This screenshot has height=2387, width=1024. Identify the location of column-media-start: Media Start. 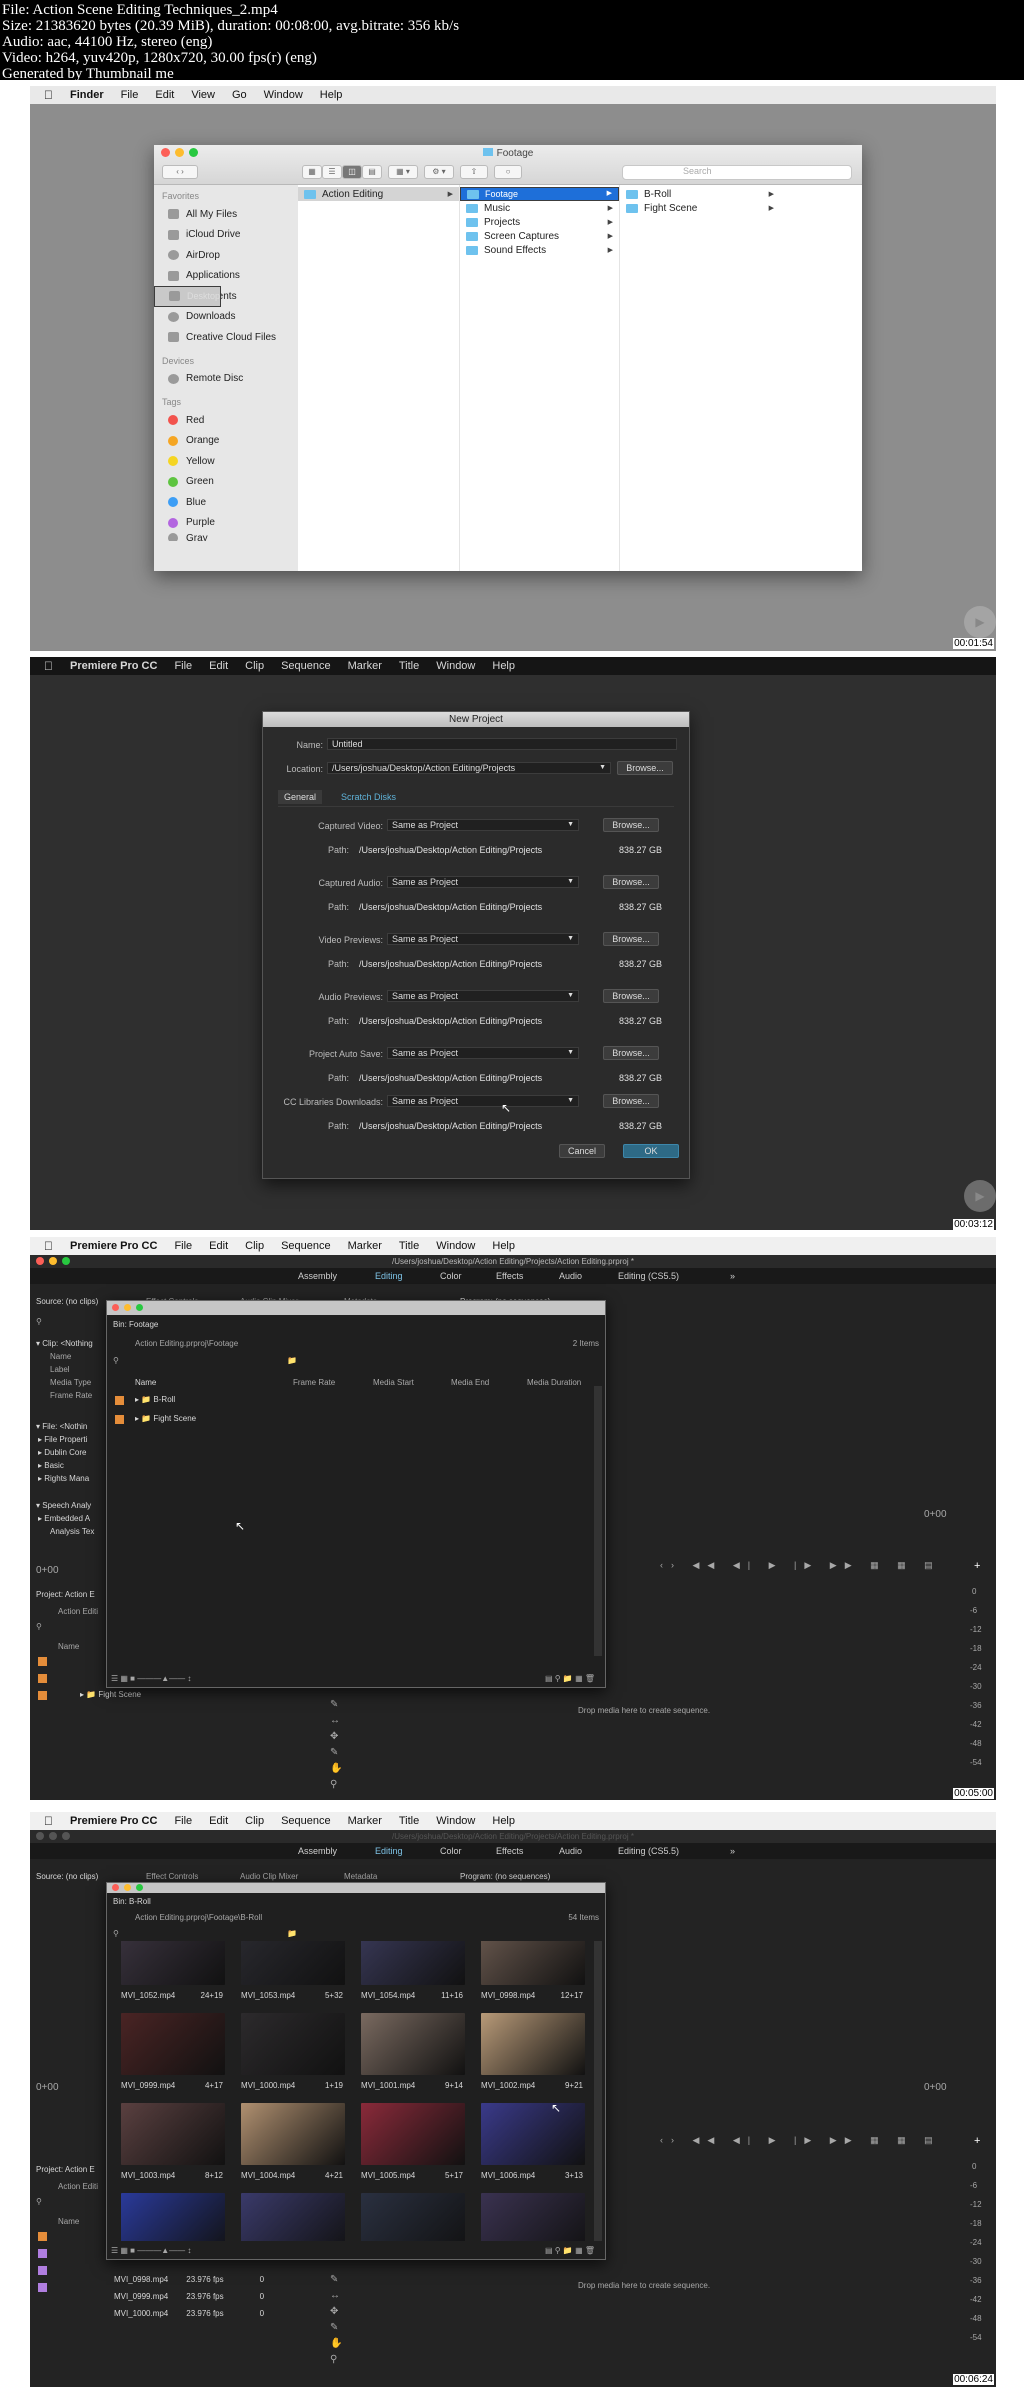
(393, 1382).